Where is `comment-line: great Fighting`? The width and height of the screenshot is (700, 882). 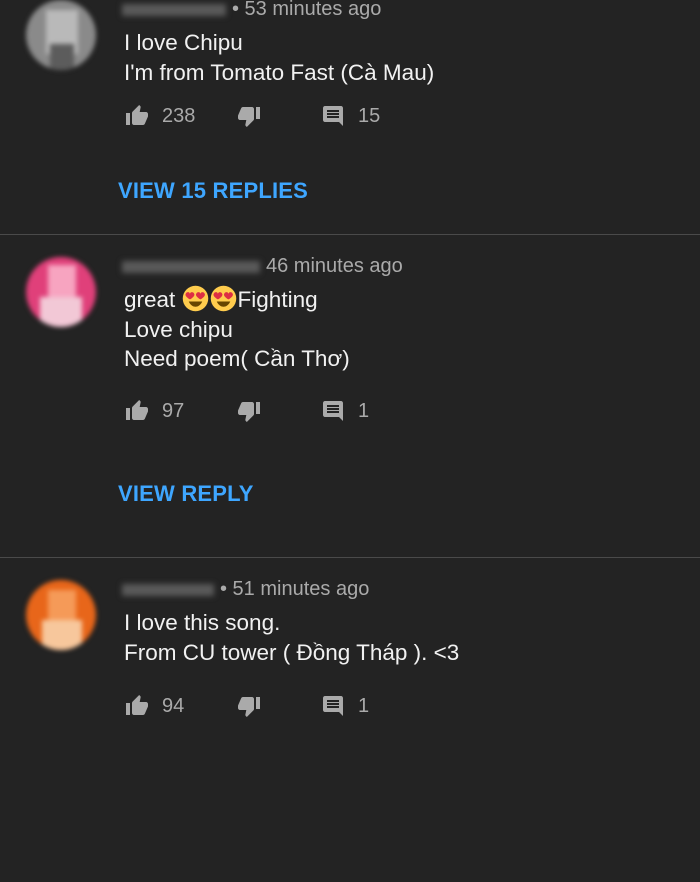 comment-line: great Fighting is located at coordinates (237, 300).